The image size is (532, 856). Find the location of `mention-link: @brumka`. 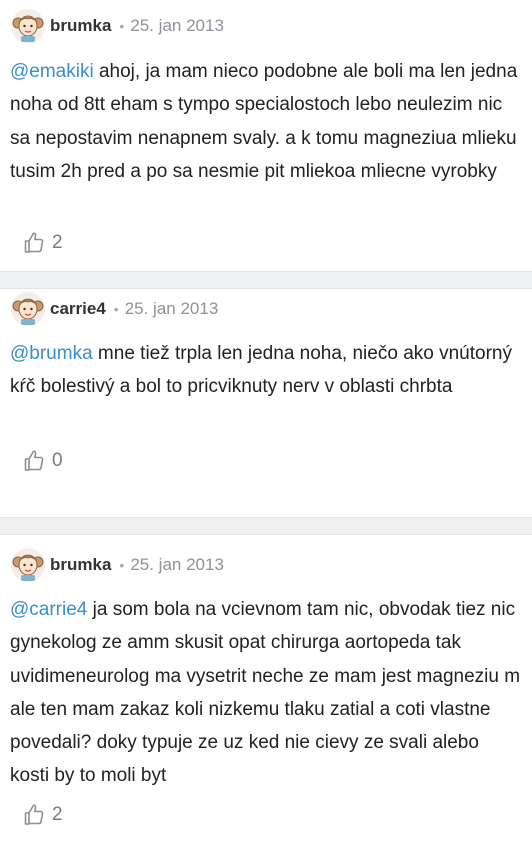

mention-link: @brumka is located at coordinates (51, 353).